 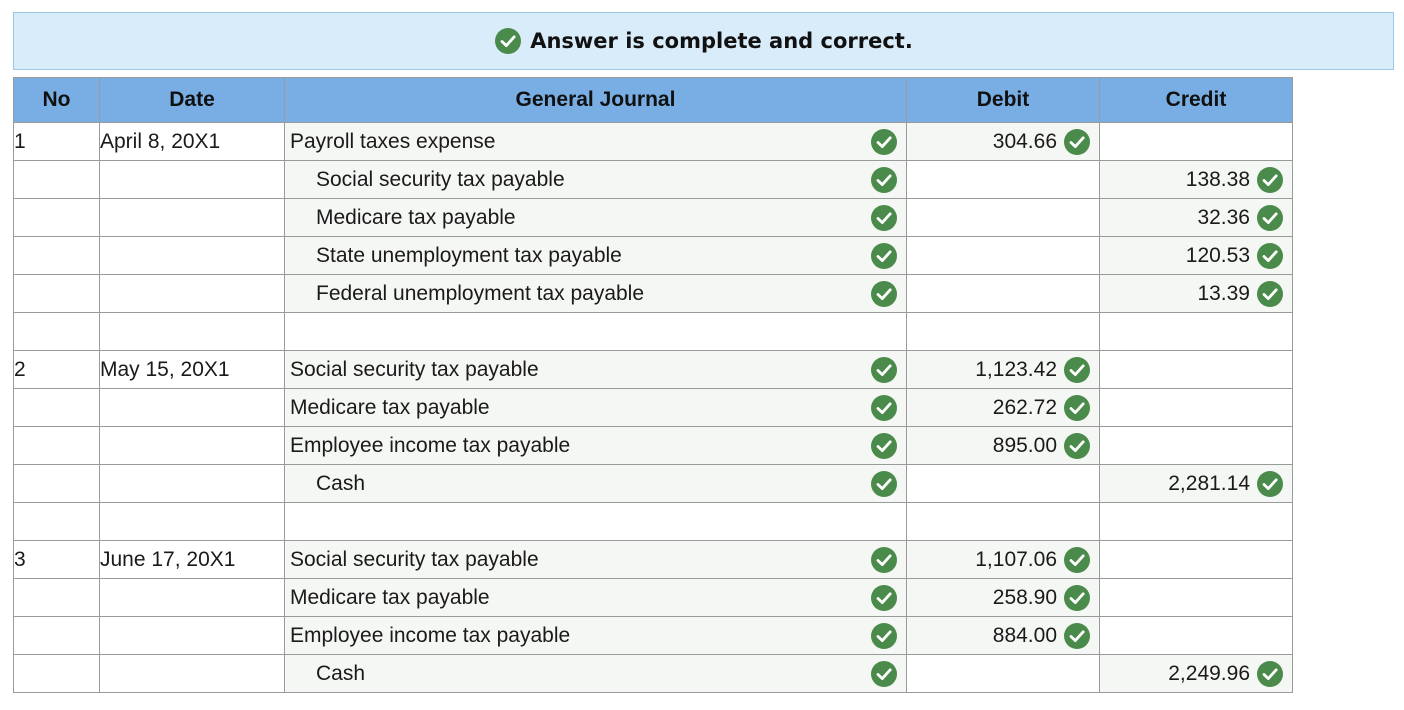 I want to click on table-header-row: No Date General Journal Debit Credit, so click(x=653, y=100).